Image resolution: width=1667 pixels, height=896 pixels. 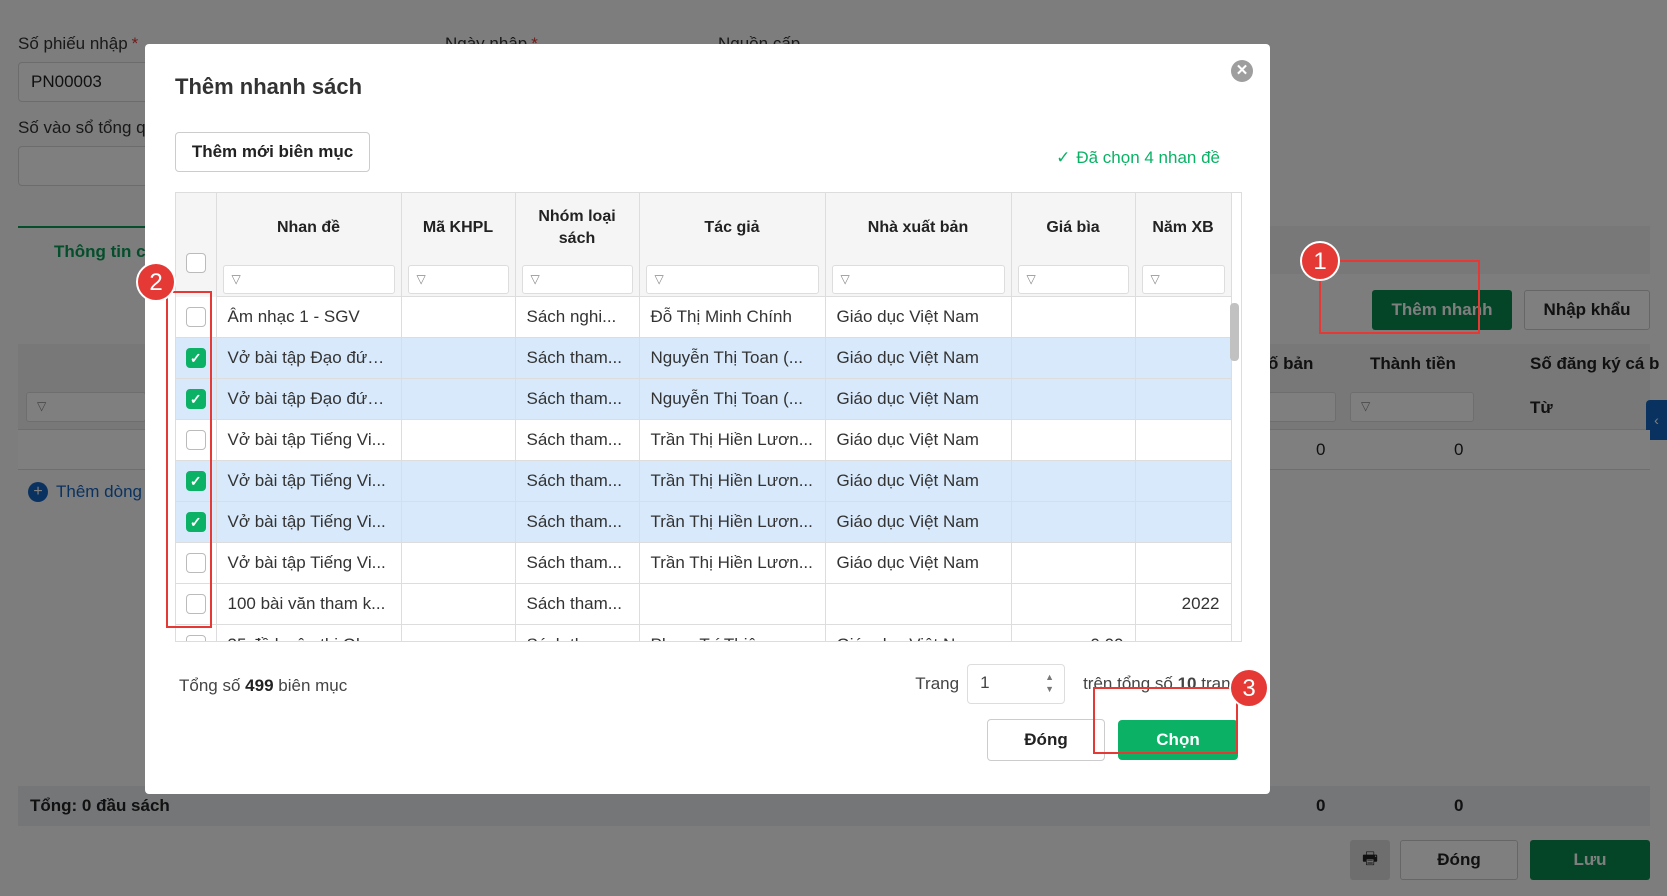 I want to click on cell-author, so click(x=732, y=604).